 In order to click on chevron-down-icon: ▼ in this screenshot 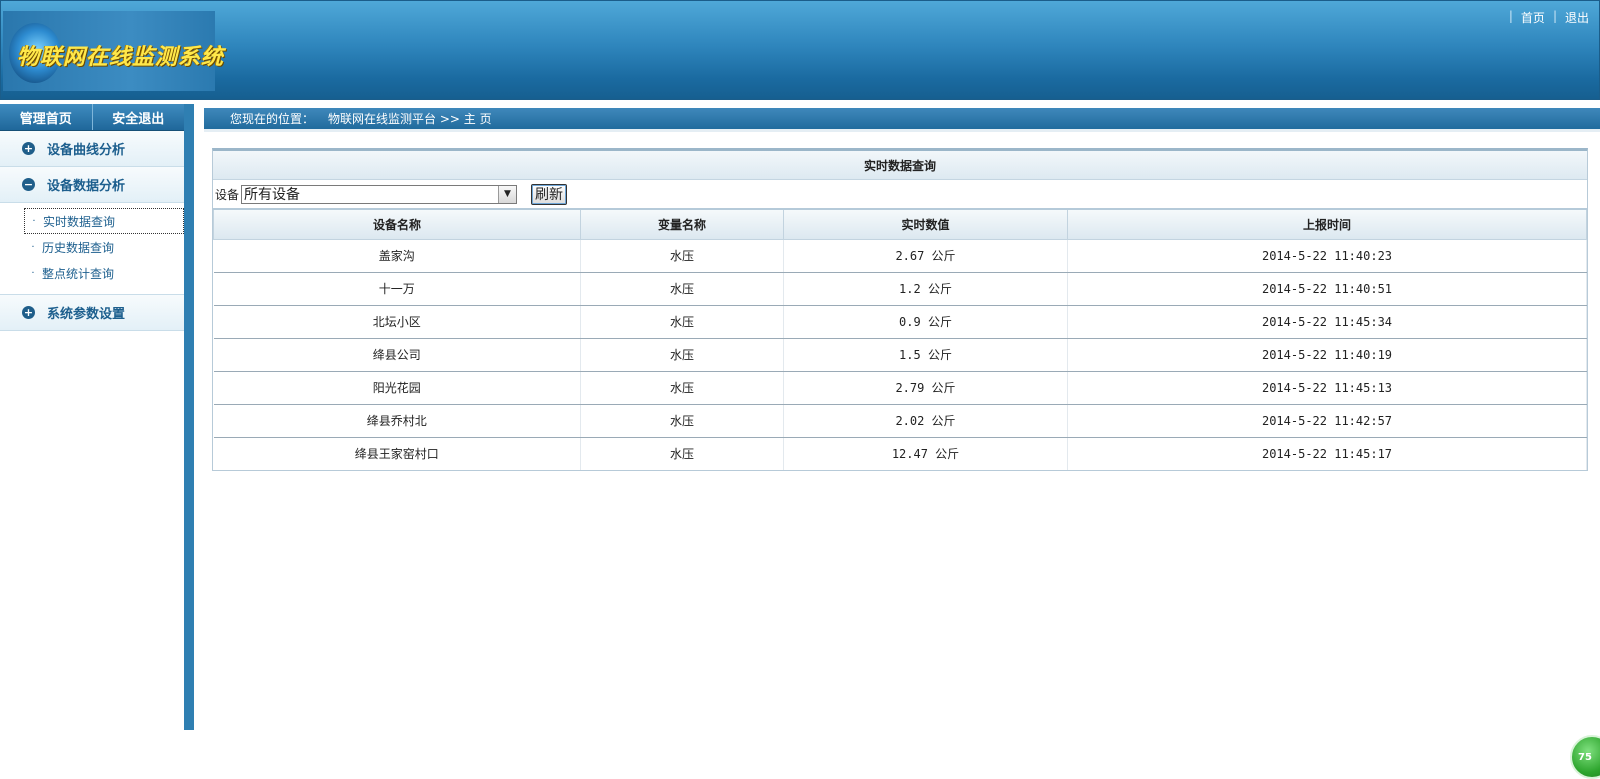, I will do `click(507, 194)`.